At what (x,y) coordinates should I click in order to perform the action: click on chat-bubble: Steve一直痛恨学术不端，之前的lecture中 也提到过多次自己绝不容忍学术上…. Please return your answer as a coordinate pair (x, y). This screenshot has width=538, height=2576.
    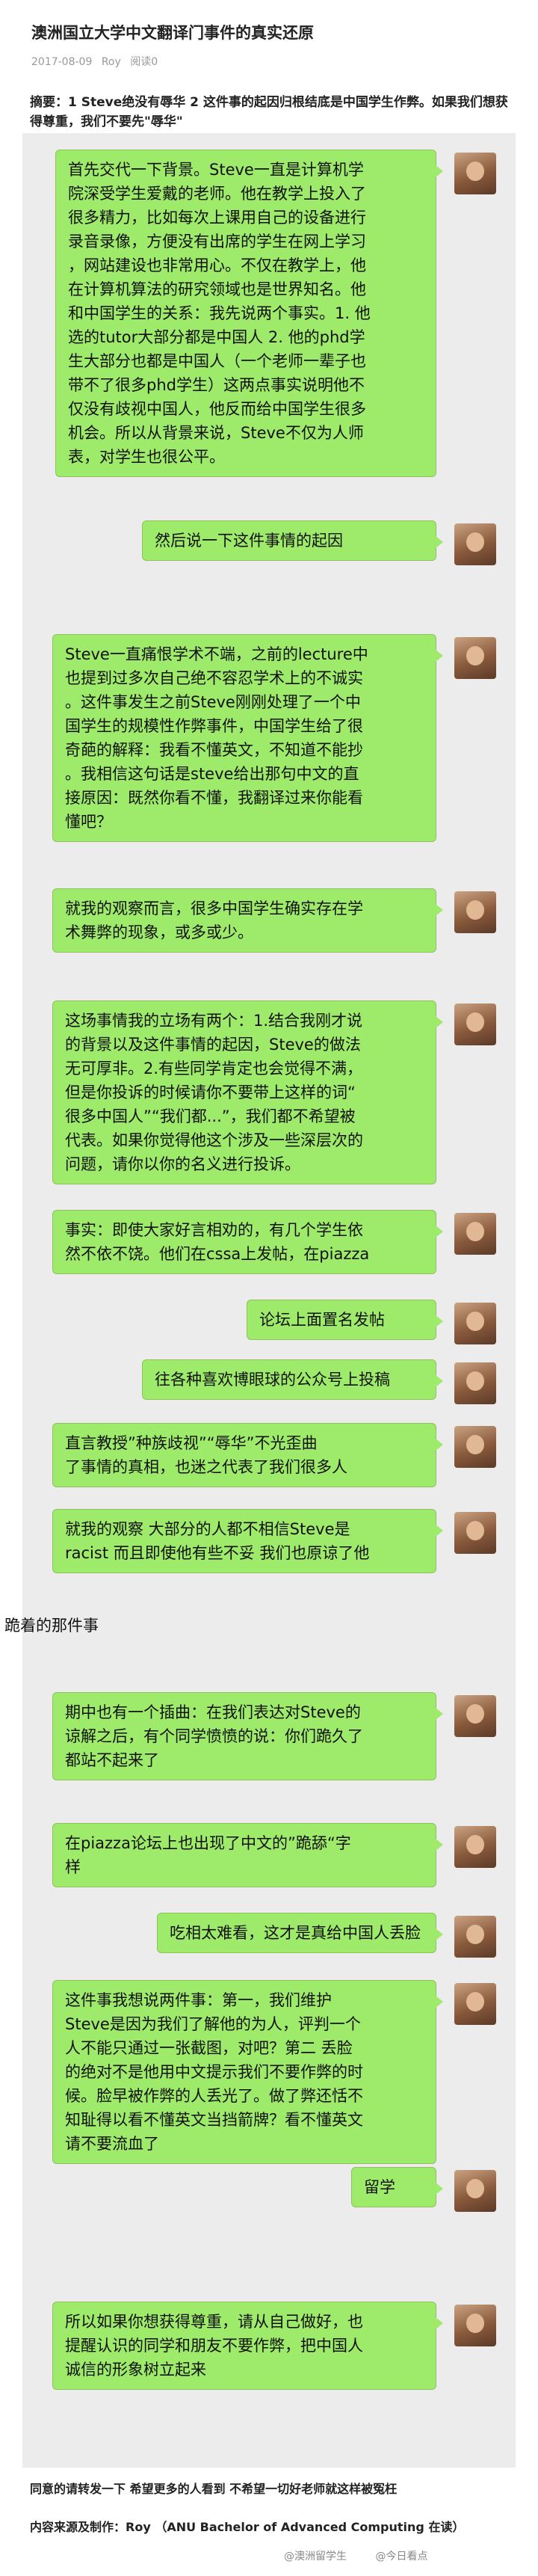
    Looking at the image, I should click on (248, 738).